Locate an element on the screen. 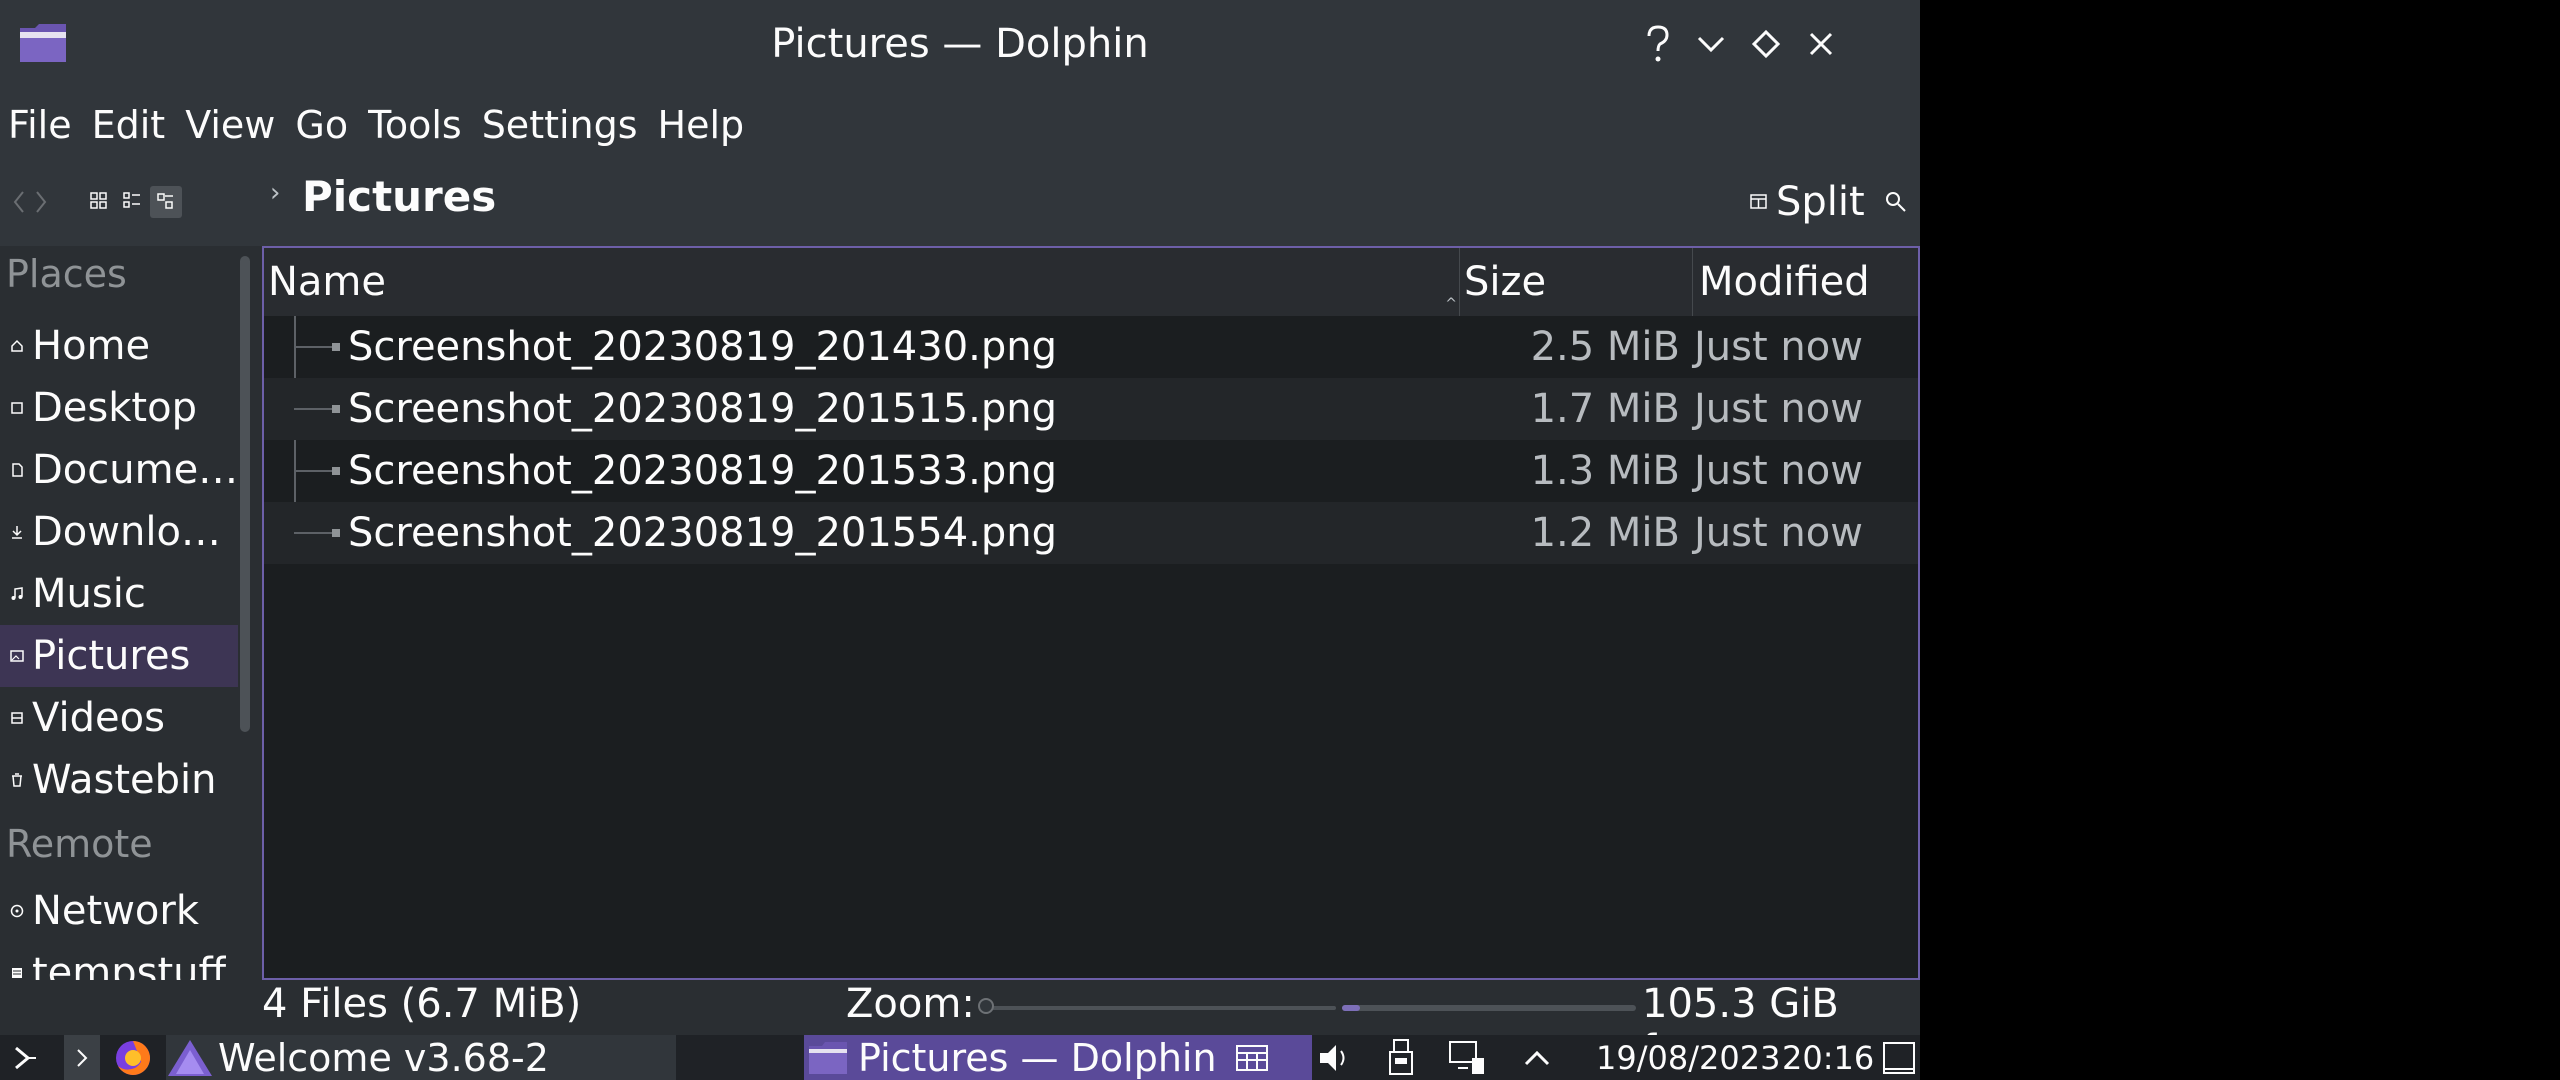 The image size is (2560, 1080). task-title: Pictures — Dolphin is located at coordinates (1037, 1057).